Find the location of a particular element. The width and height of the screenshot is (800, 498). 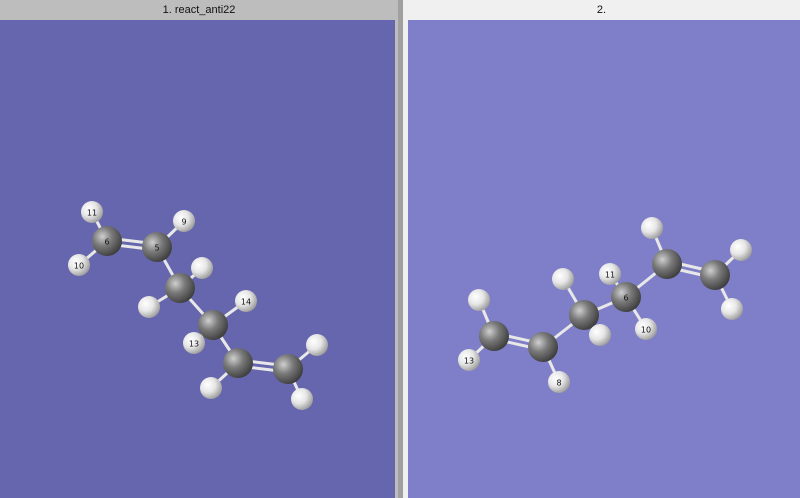

atom-label: 9 is located at coordinates (183, 222).